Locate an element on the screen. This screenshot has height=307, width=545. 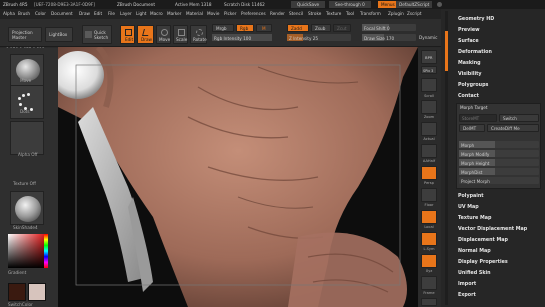
hue-strip is located at coordinates (46, 251).